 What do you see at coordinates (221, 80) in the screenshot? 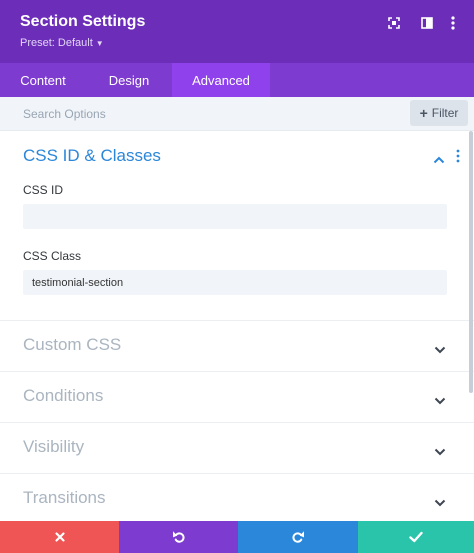
I see `tab-advanced: Advanced` at bounding box center [221, 80].